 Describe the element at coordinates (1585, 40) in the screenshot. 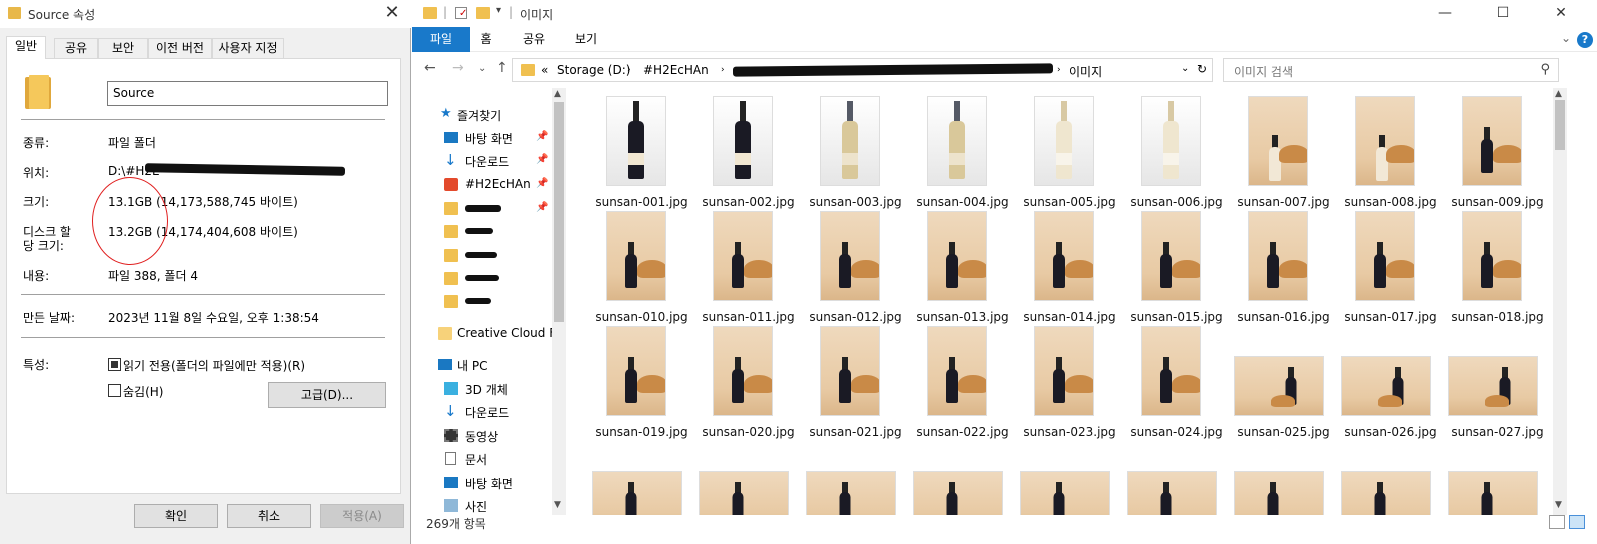

I see `help-icon: ?` at that location.